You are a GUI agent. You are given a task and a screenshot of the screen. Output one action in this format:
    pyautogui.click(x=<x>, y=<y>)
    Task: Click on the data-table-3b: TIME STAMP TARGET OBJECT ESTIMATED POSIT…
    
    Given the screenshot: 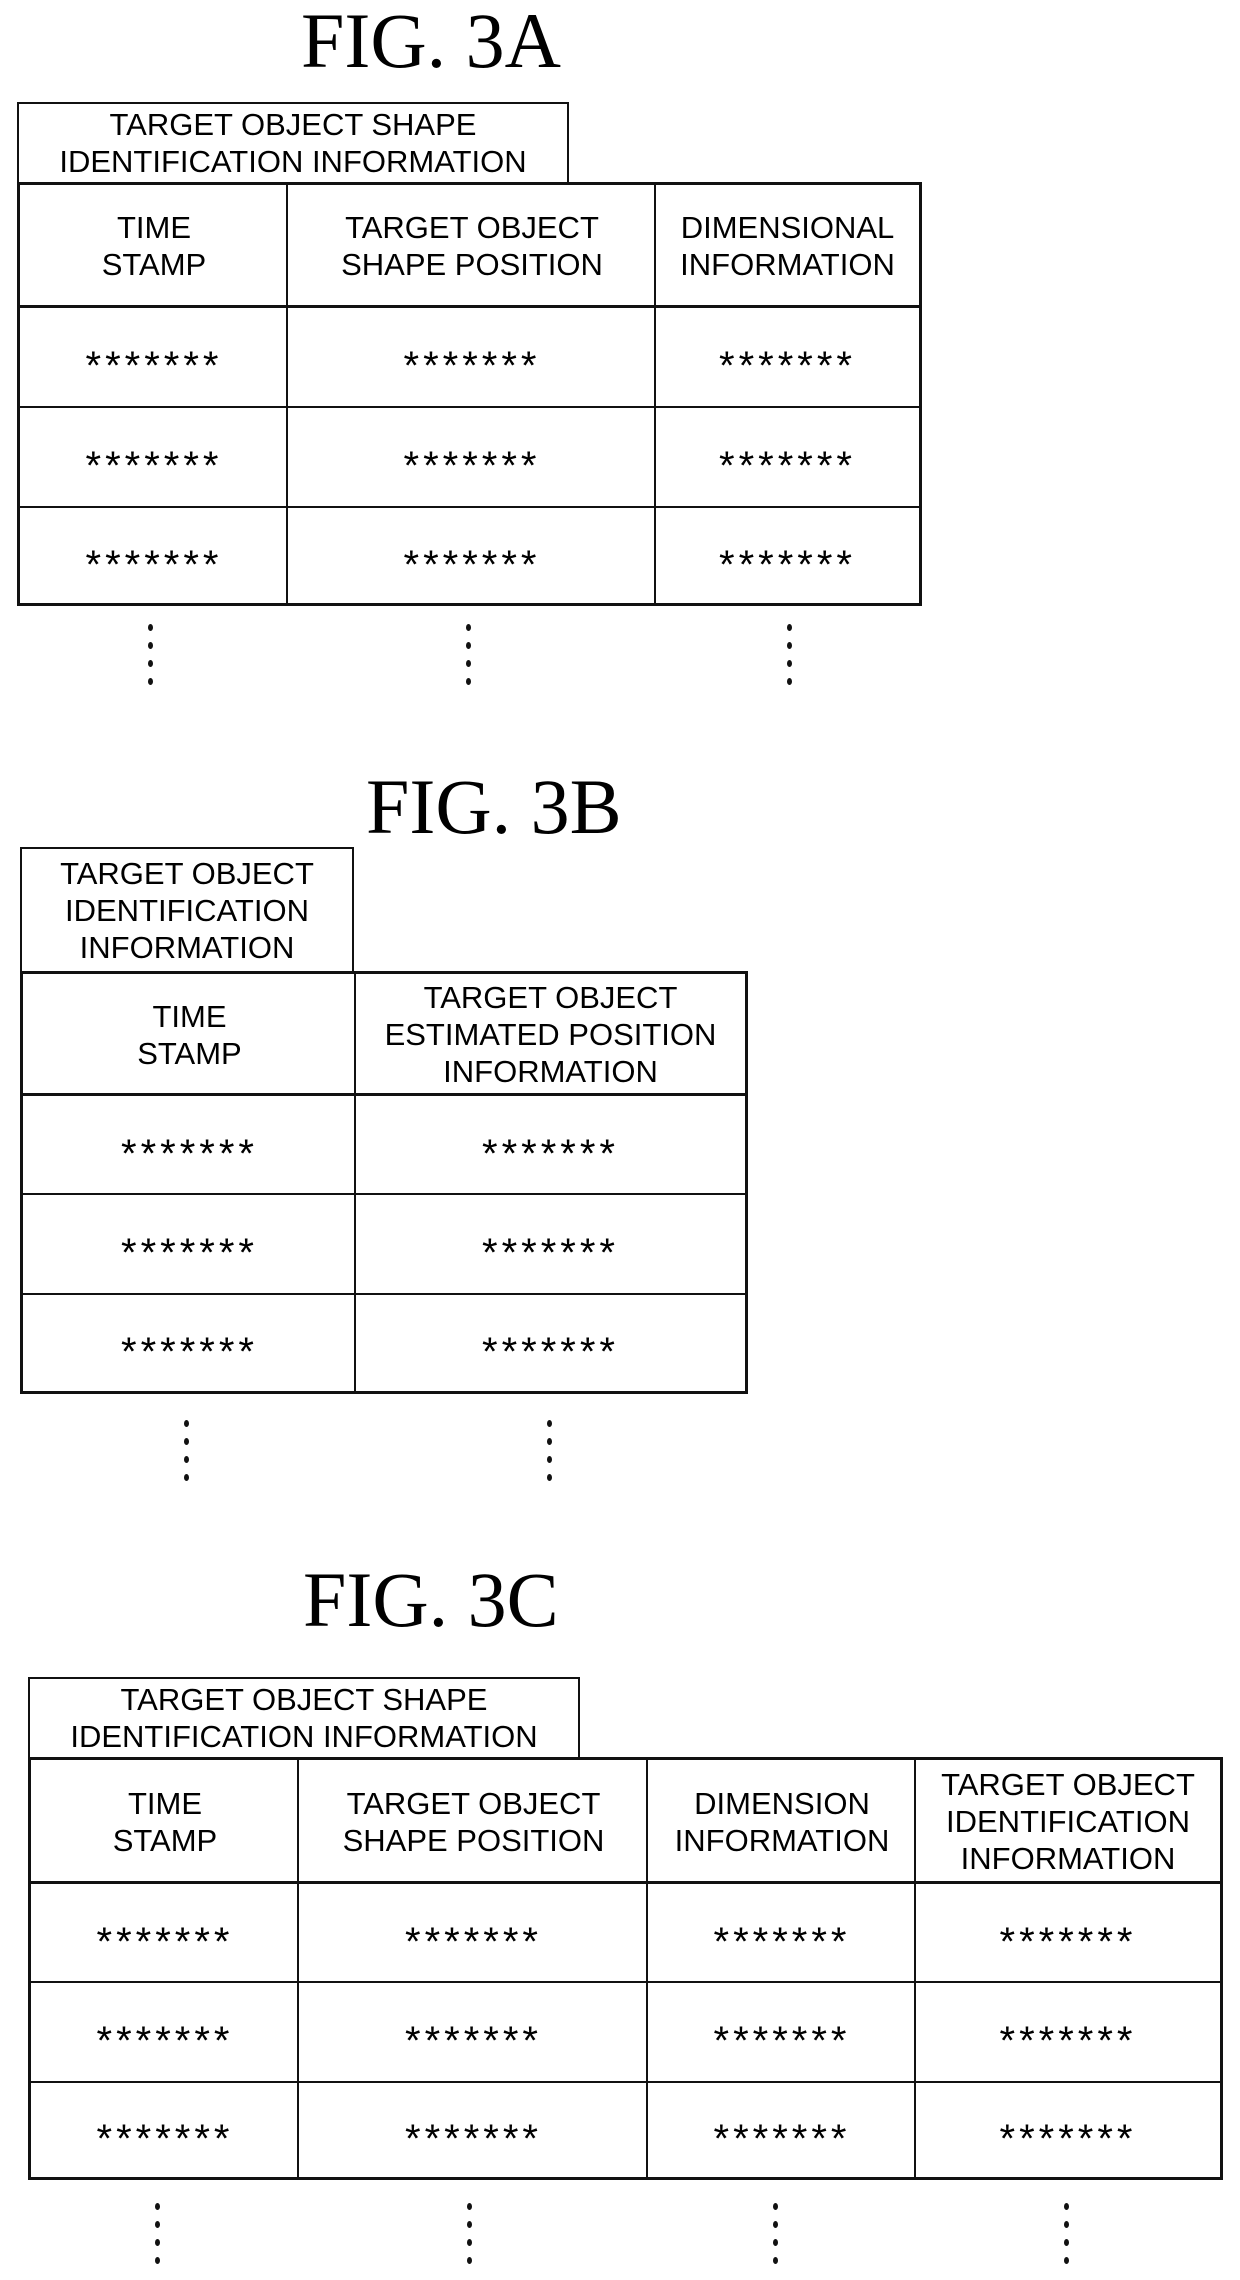 What is the action you would take?
    pyautogui.click(x=384, y=1182)
    